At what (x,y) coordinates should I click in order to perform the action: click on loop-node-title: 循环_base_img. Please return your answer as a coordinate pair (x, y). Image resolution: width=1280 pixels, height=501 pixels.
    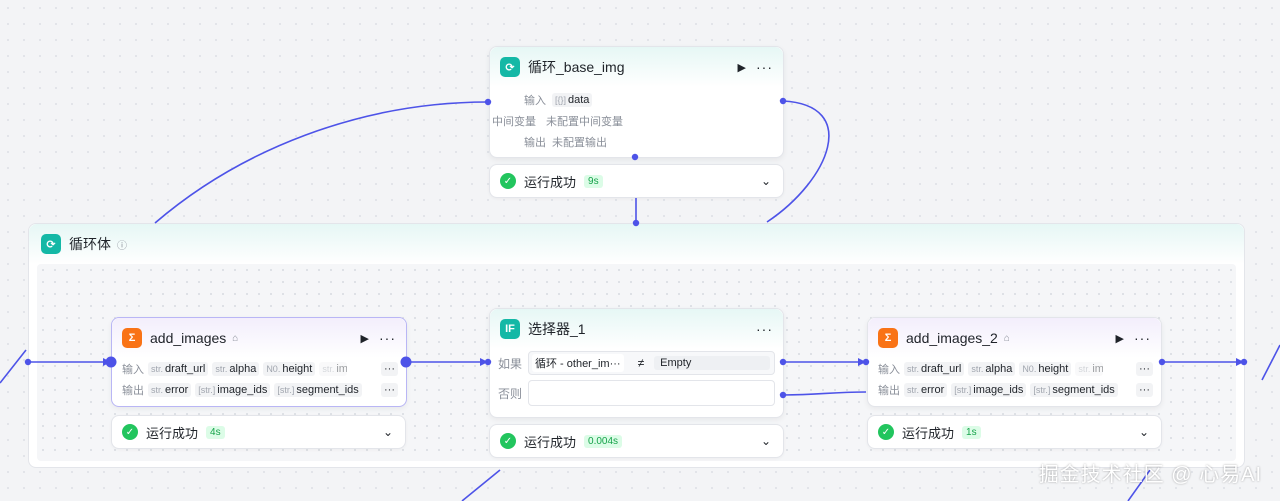
    Looking at the image, I should click on (576, 67).